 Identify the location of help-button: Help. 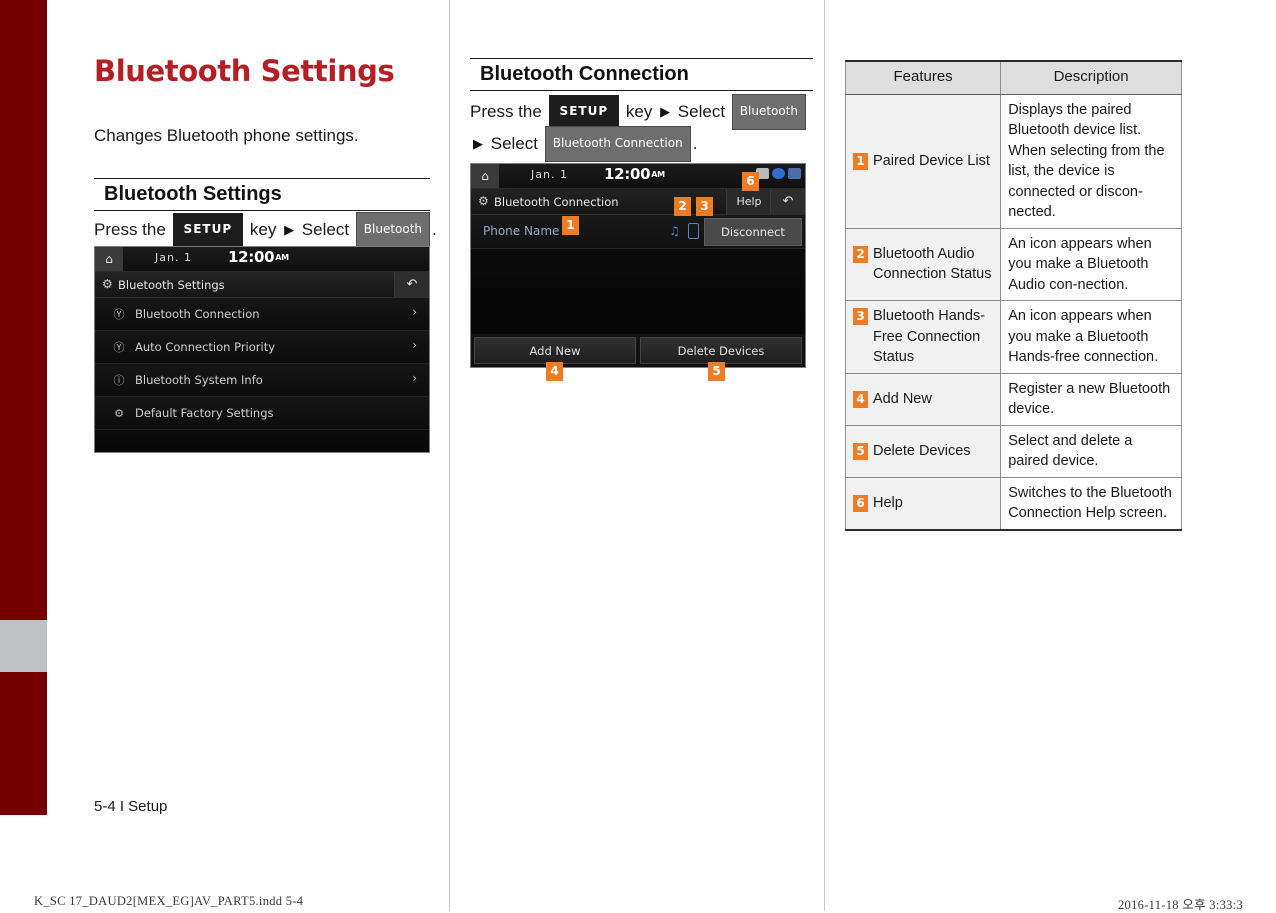
(748, 201).